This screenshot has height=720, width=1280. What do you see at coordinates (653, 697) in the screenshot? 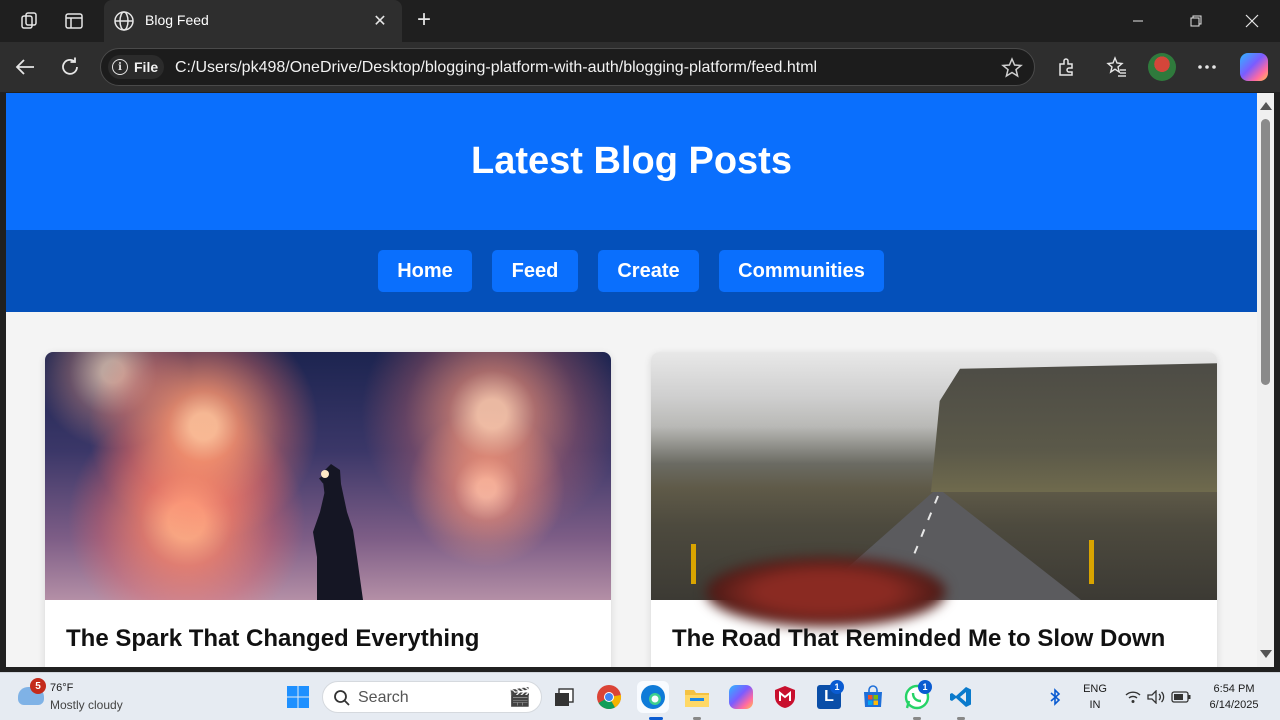
I see `edge-icon` at bounding box center [653, 697].